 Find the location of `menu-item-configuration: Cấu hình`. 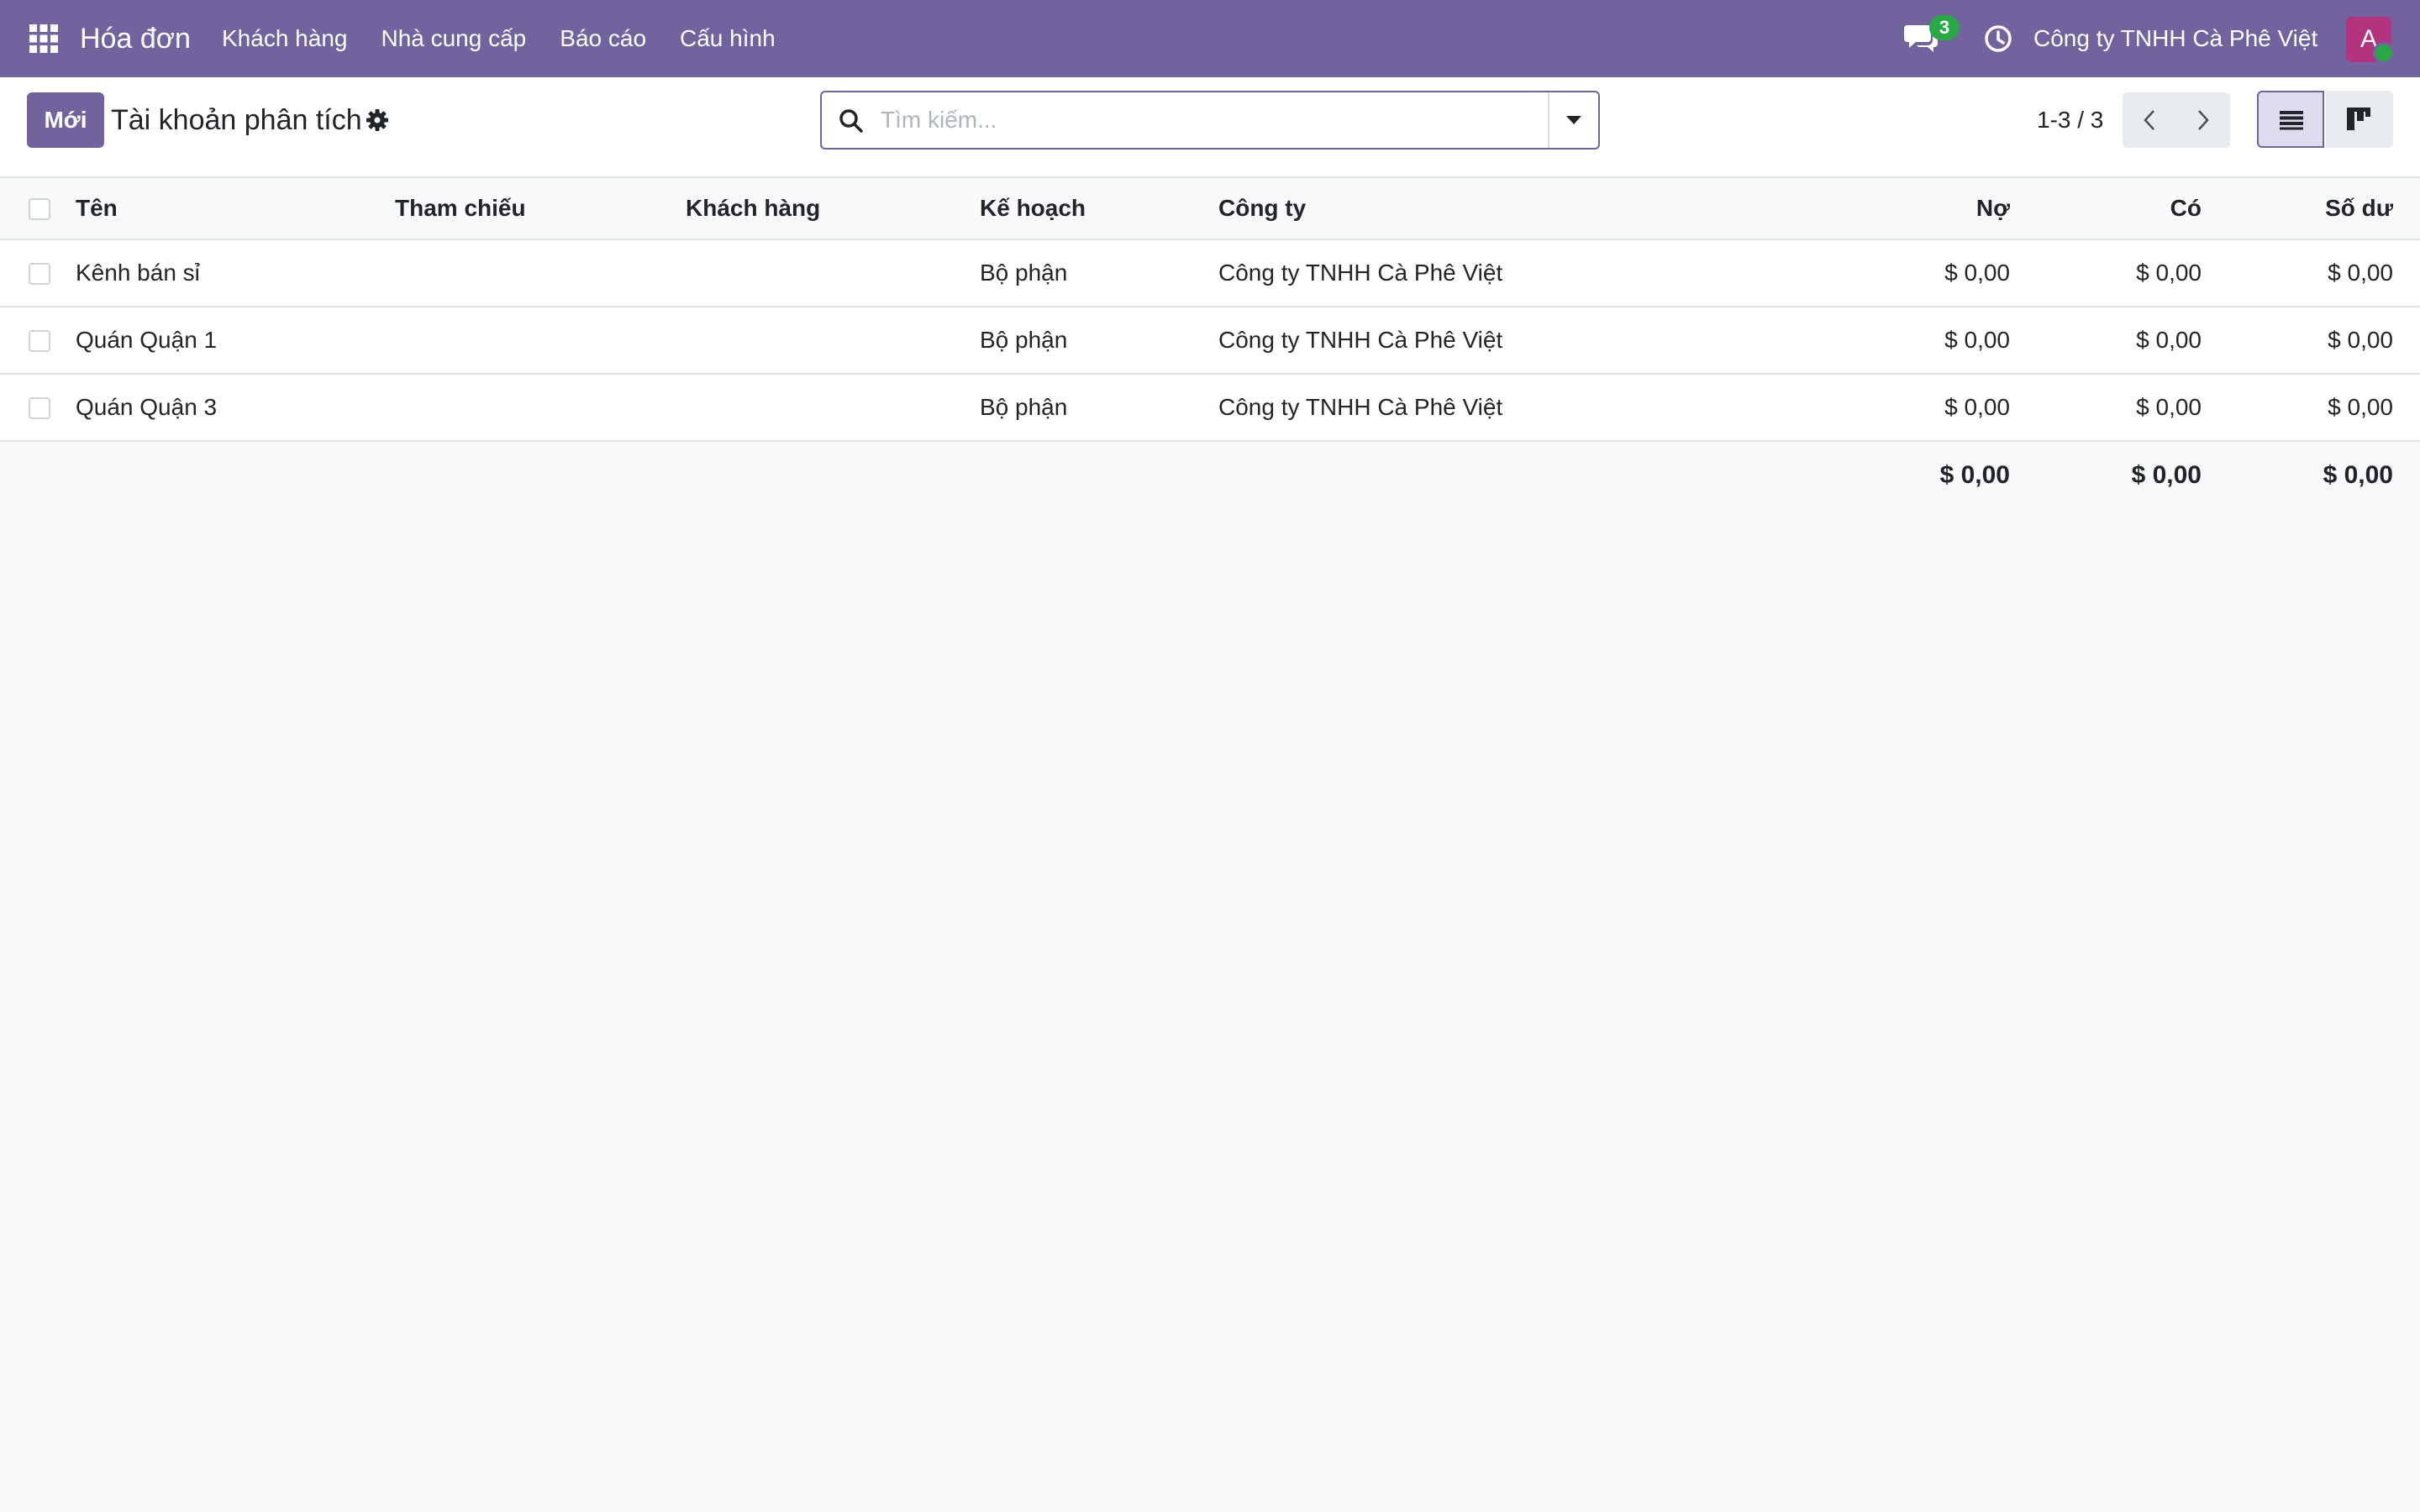

menu-item-configuration: Cấu hình is located at coordinates (727, 38).